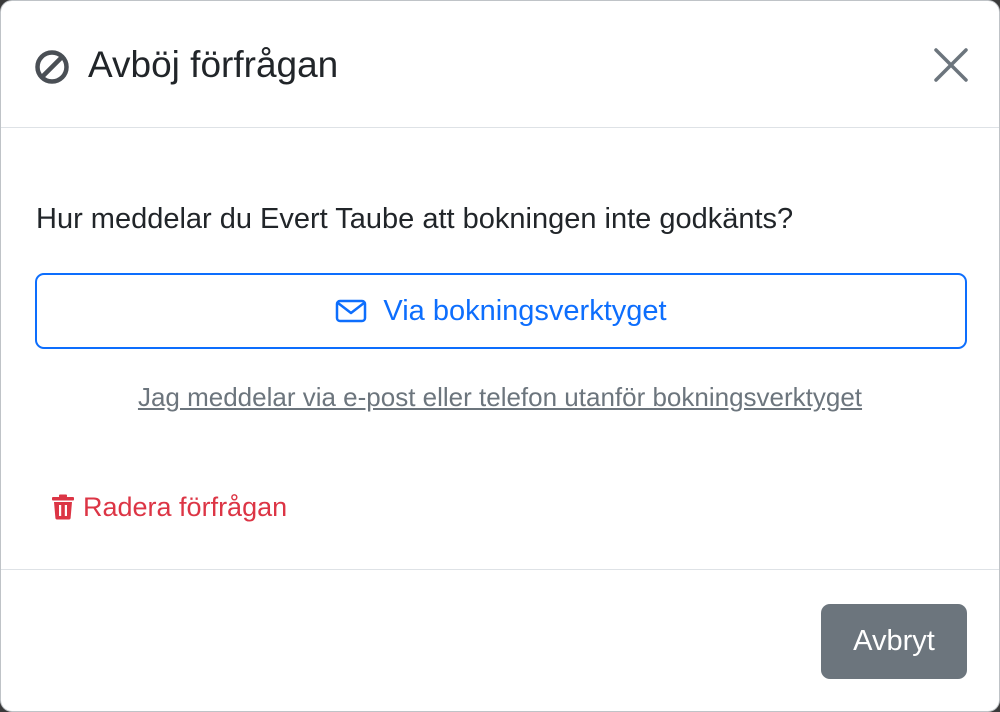 The width and height of the screenshot is (1000, 712). I want to click on trash-icon, so click(63, 507).